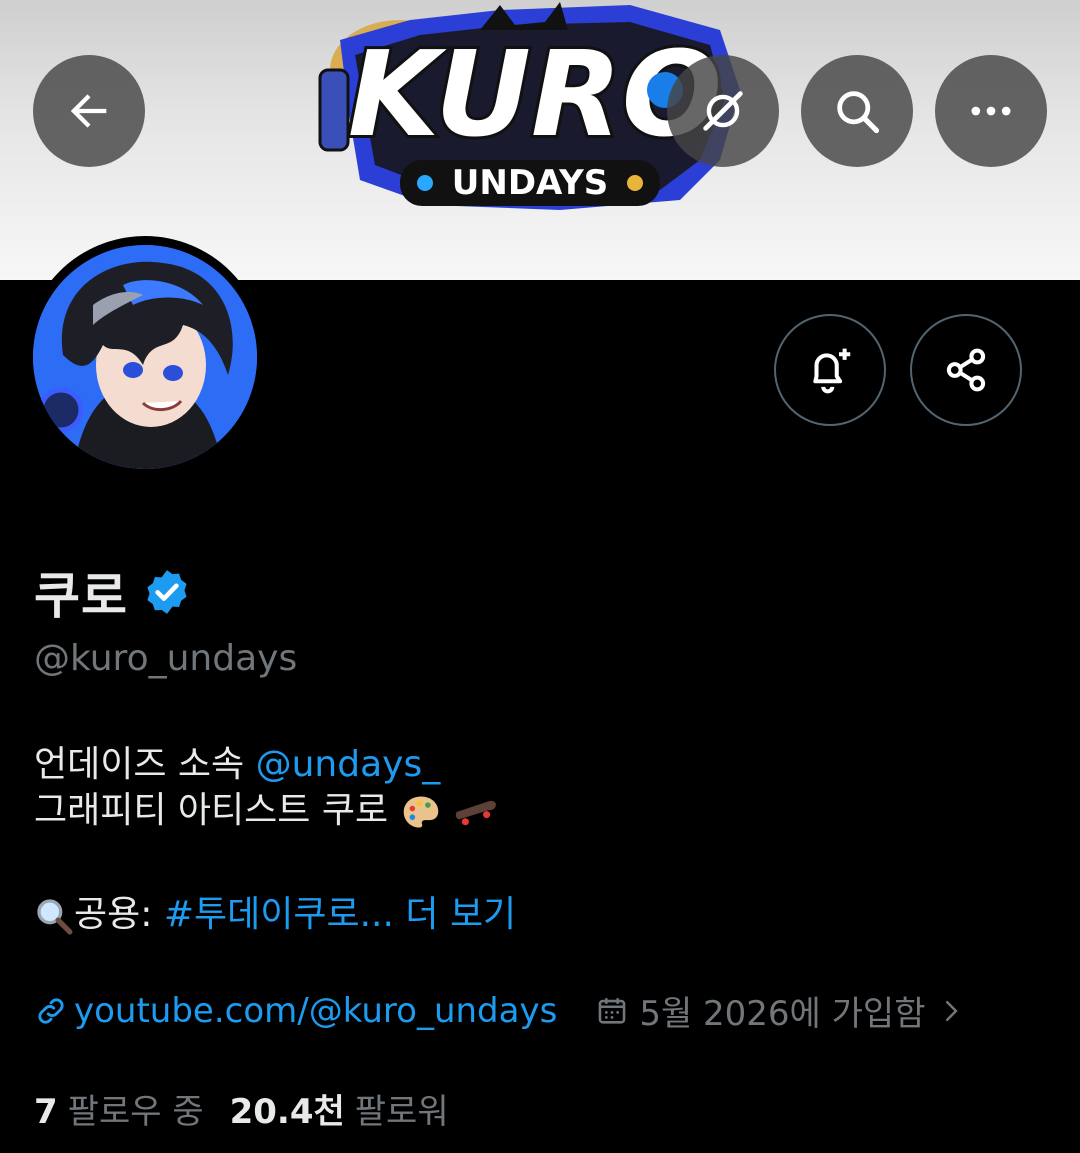 The height and width of the screenshot is (1153, 1080). Describe the element at coordinates (81, 596) in the screenshot. I see `display-name: 쿠로` at that location.